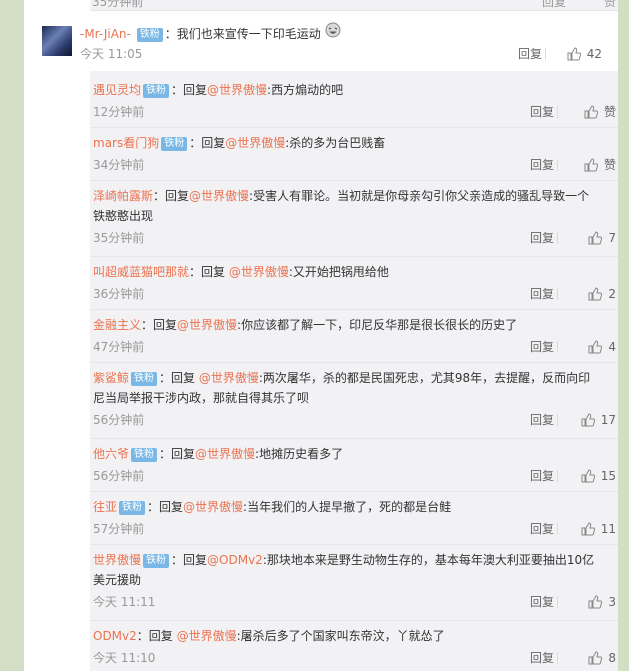  I want to click on mention-link: @ODMv2, so click(235, 560).